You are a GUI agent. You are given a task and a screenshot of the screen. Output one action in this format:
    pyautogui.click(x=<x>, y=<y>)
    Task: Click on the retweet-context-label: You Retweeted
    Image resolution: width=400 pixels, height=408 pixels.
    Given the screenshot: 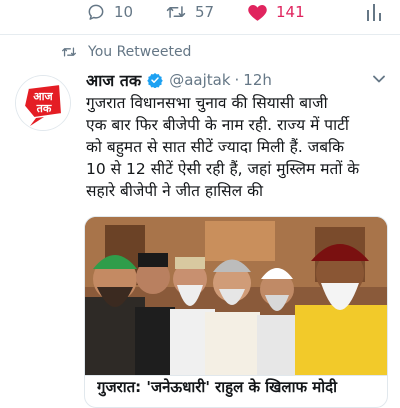 What is the action you would take?
    pyautogui.click(x=140, y=52)
    